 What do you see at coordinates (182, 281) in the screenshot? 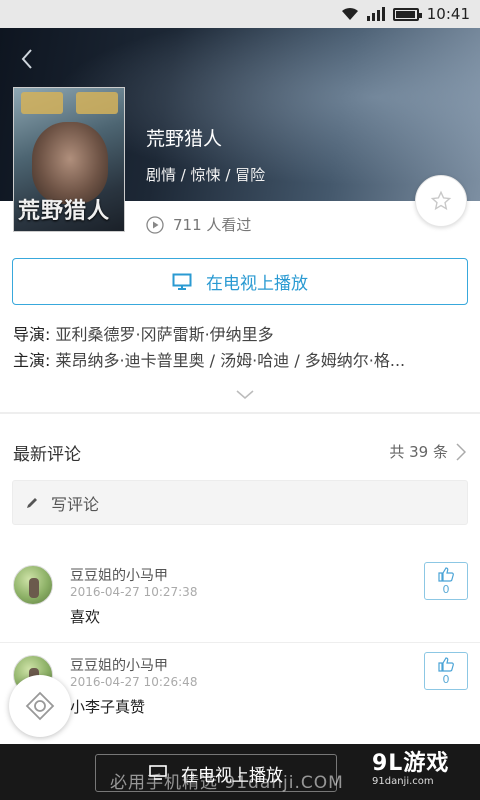
I see `tv-icon` at bounding box center [182, 281].